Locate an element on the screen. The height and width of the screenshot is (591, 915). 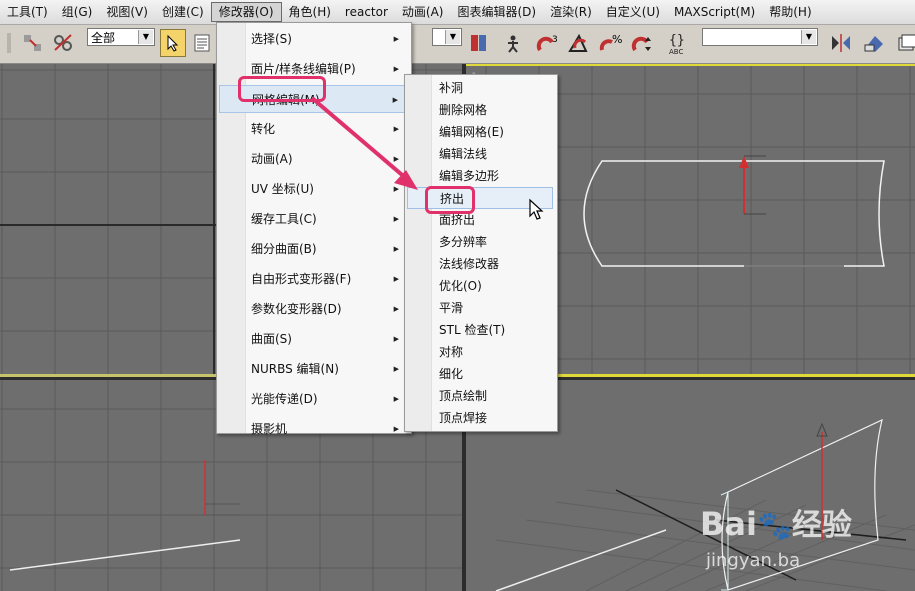
paw-icon: 🐾 is located at coordinates (774, 525).